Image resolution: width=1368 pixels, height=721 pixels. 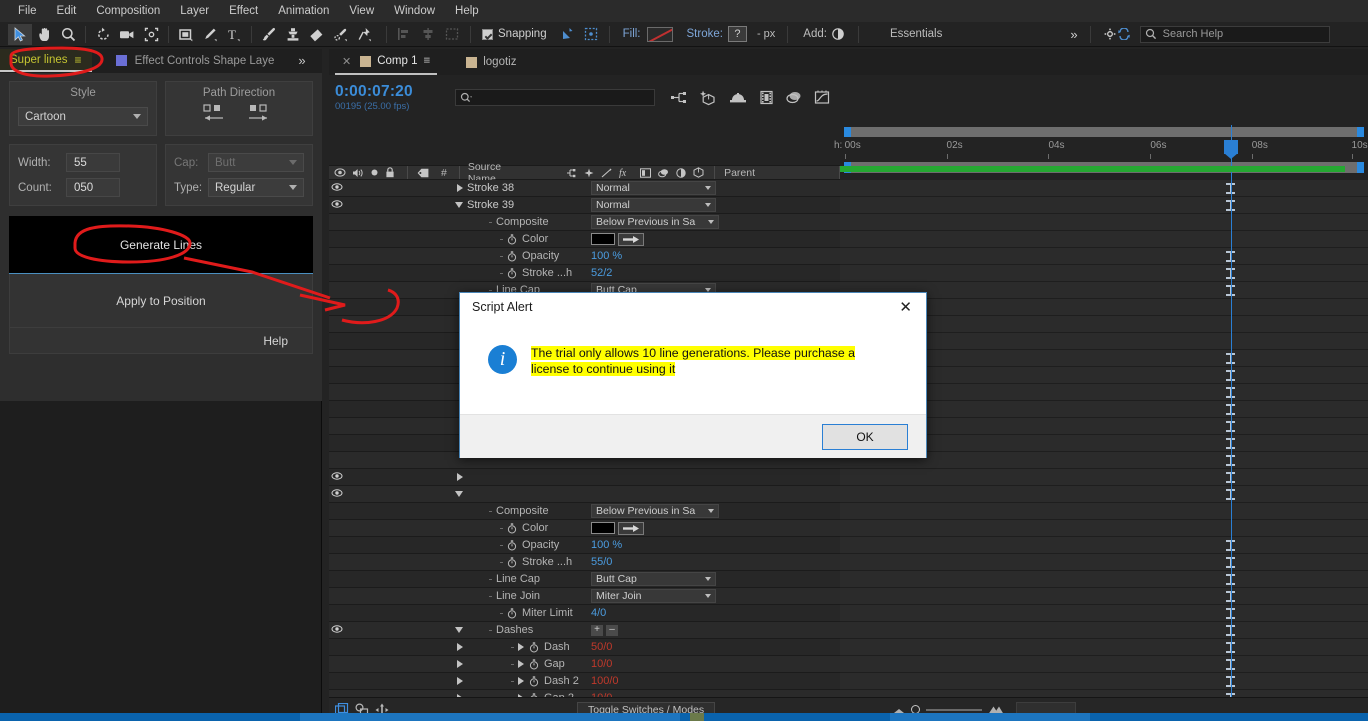 I want to click on tab-logotiz: logotiz, so click(x=491, y=62).